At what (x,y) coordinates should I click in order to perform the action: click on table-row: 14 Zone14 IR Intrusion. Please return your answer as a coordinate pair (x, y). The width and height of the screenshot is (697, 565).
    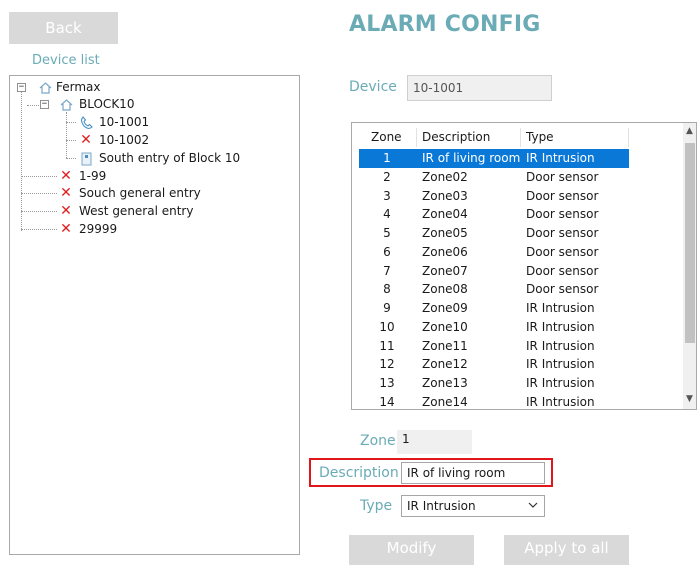
    Looking at the image, I should click on (496, 401).